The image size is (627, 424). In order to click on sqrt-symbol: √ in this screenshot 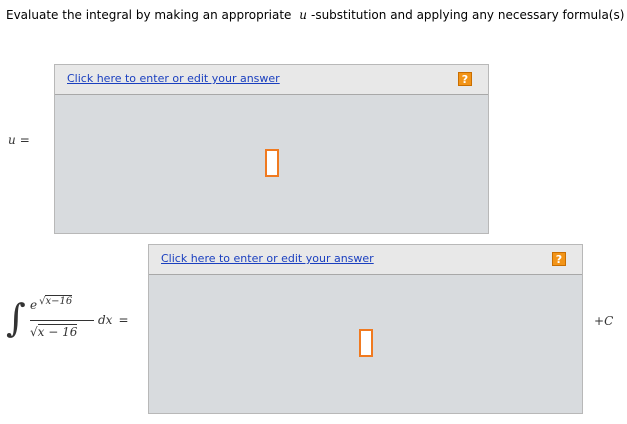, I will do `click(34, 332)`.